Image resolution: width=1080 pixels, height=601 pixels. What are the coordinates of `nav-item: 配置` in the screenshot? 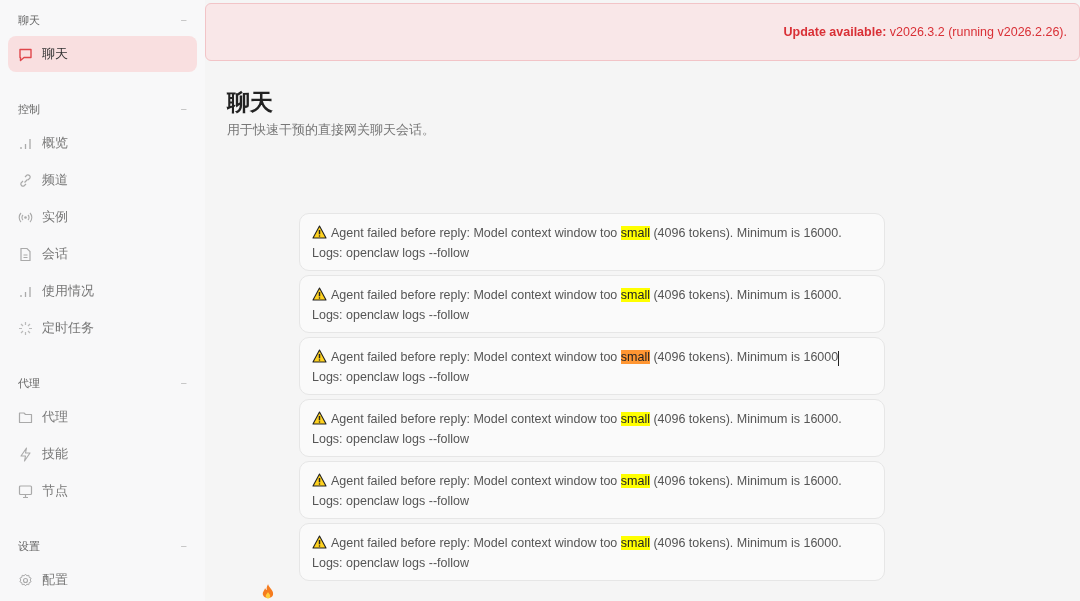 It's located at (102, 580).